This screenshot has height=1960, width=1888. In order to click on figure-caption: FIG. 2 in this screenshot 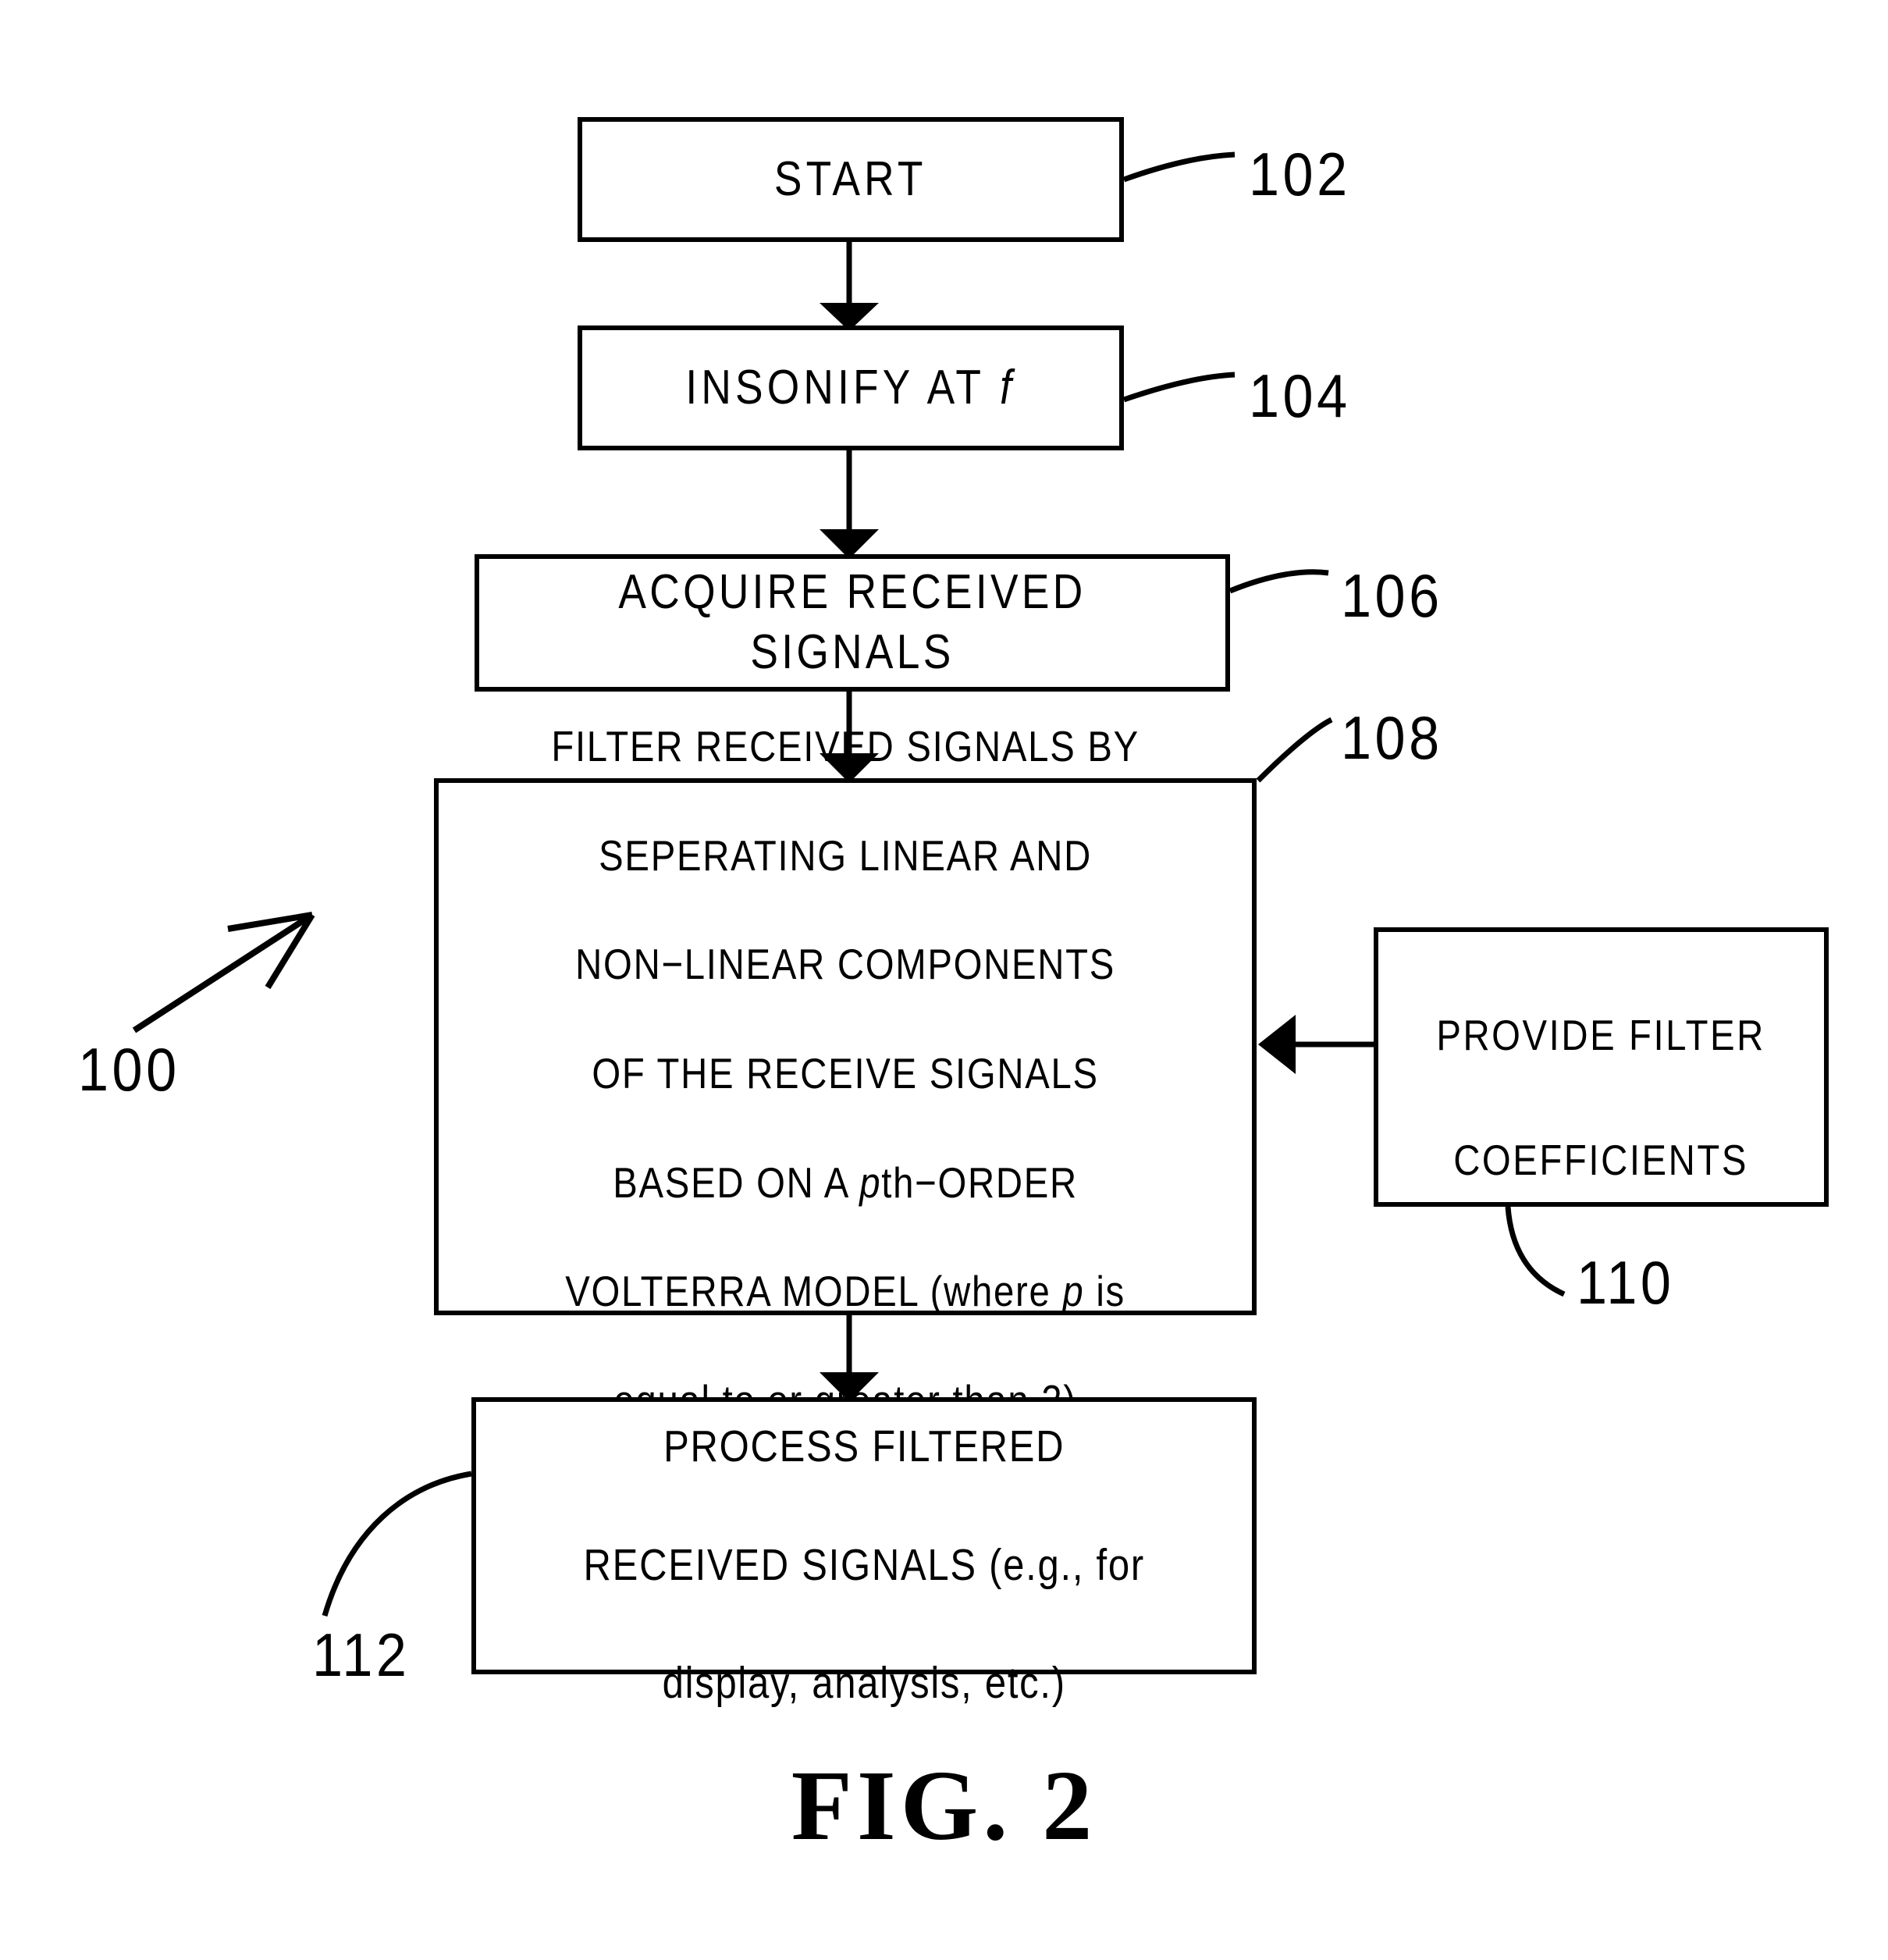, I will do `click(944, 1806)`.